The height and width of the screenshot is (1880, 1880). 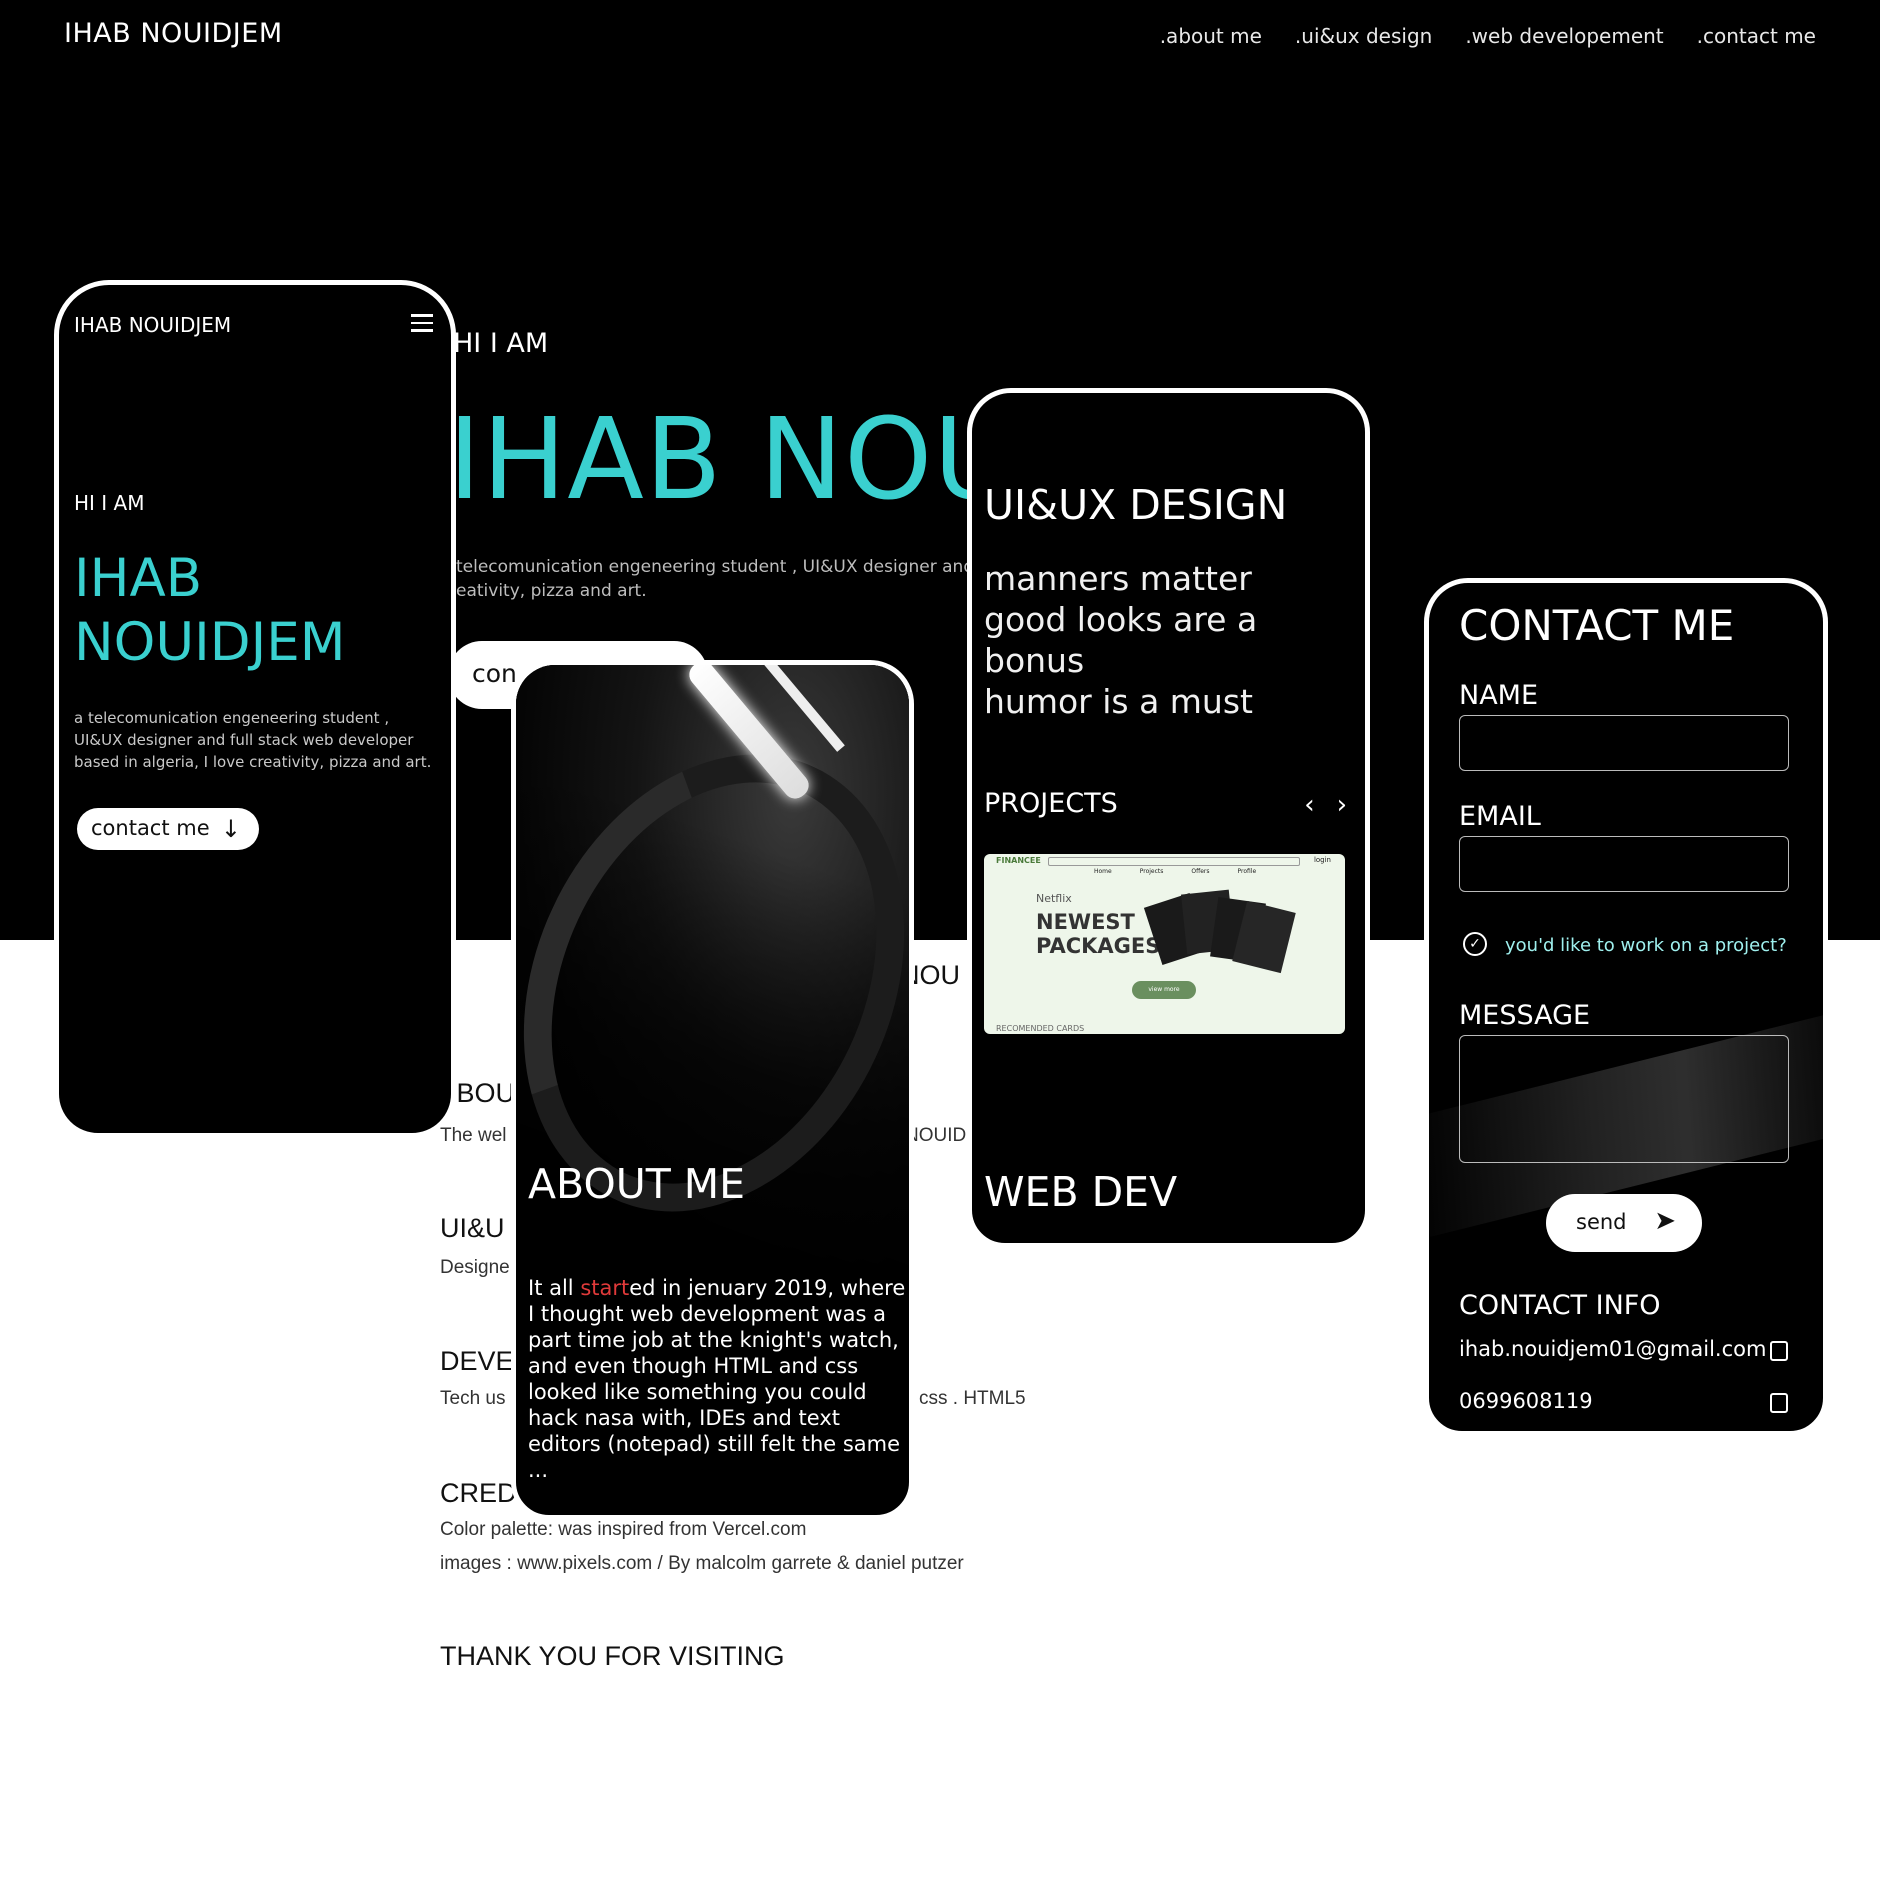 What do you see at coordinates (1613, 1349) in the screenshot?
I see `contact-email: ihab.nouidjem01@gmail.com` at bounding box center [1613, 1349].